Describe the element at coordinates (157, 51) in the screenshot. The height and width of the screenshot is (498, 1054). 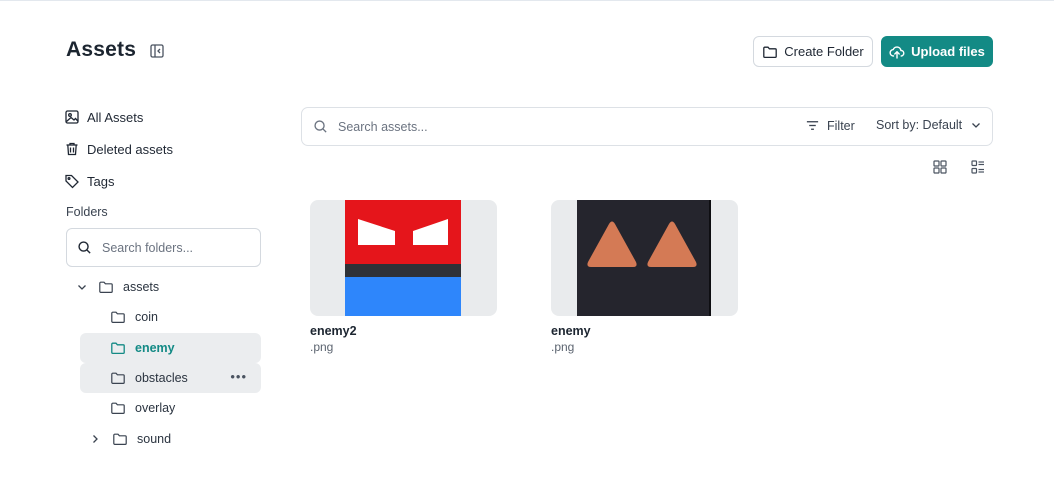
I see `sidebar-collapse-icon` at that location.